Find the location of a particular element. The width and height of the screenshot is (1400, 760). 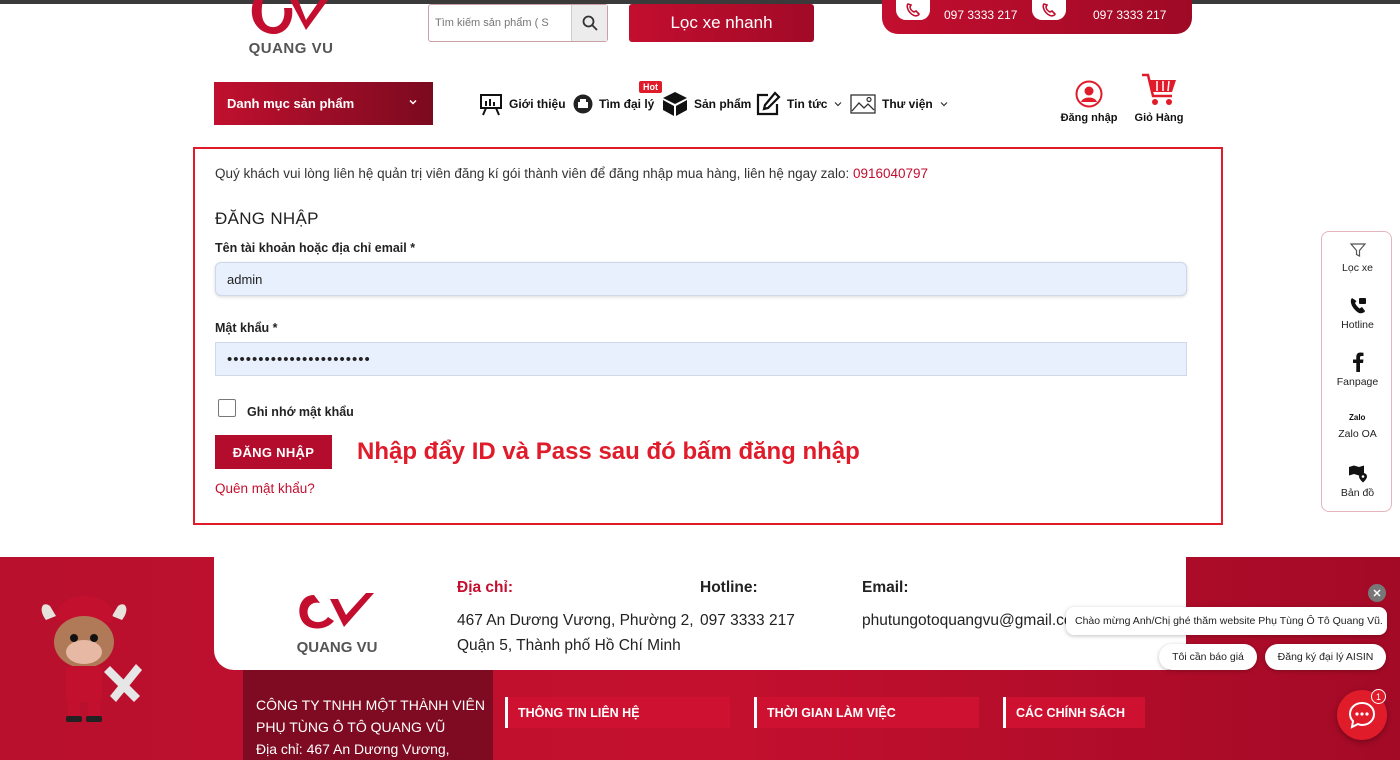

login-title: ĐĂNG NHẬP is located at coordinates (267, 218).